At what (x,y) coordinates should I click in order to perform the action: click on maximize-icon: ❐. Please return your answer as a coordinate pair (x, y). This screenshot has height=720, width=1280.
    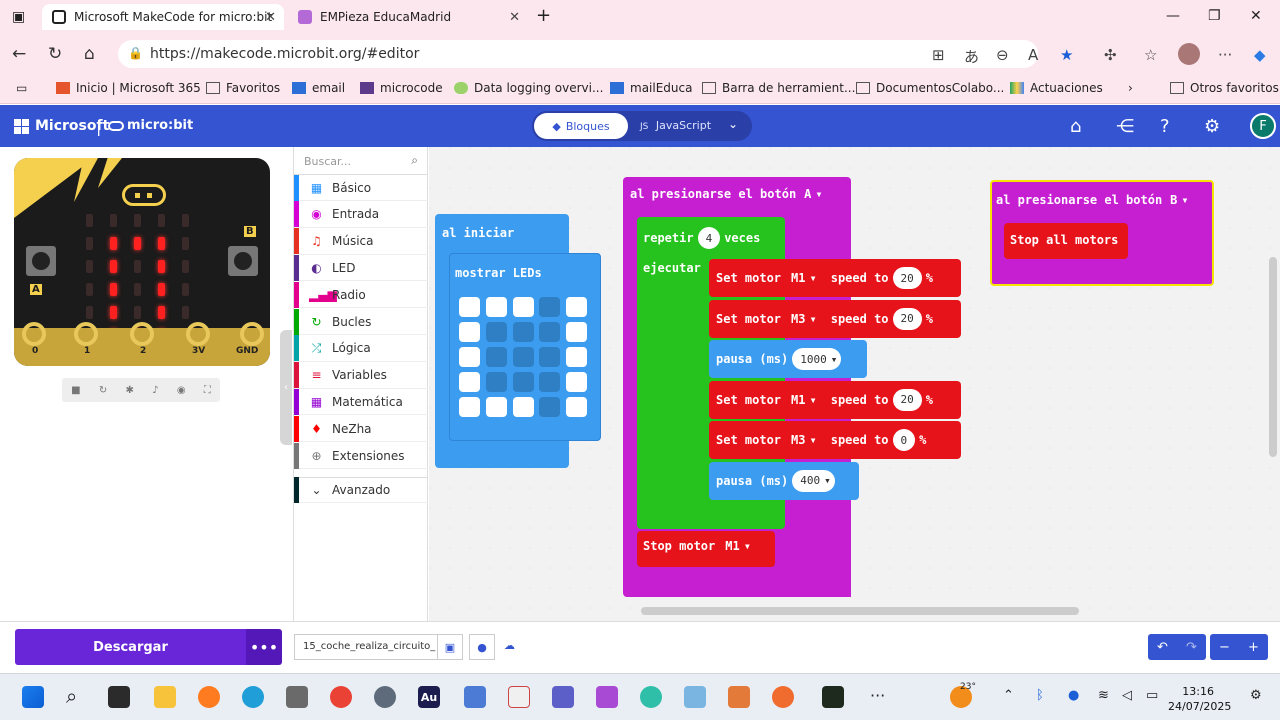
    Looking at the image, I should click on (1214, 16).